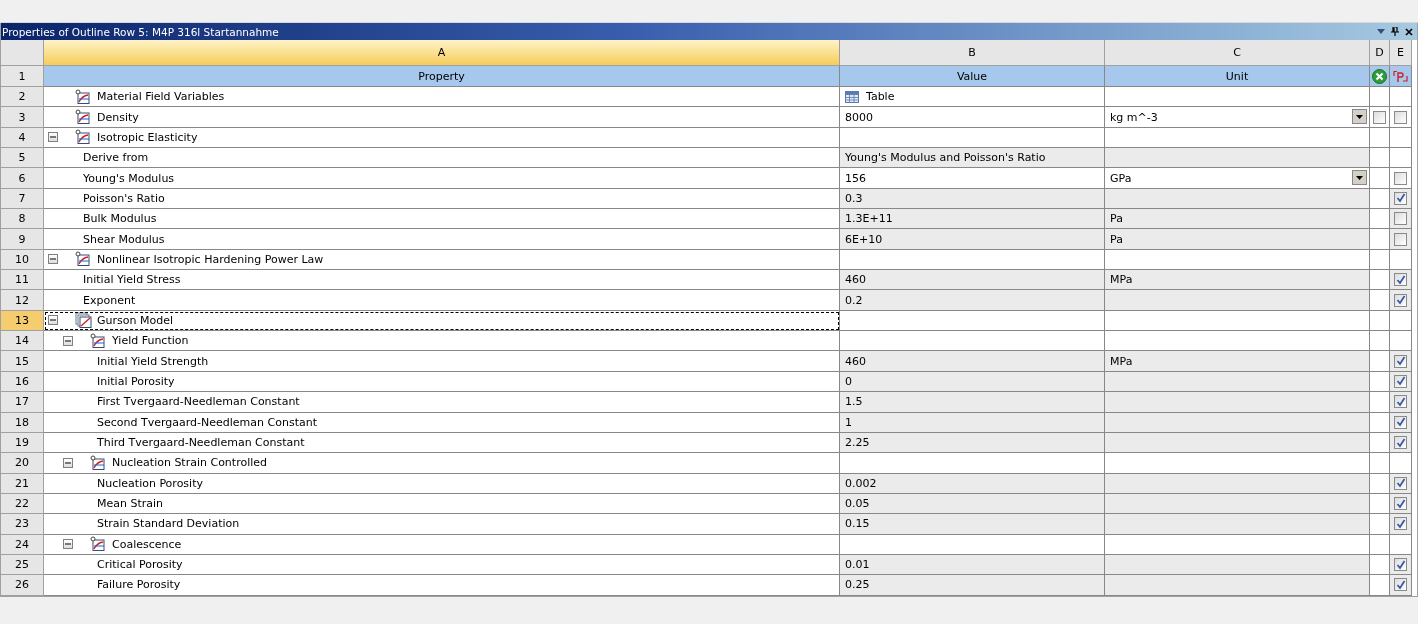 This screenshot has width=1418, height=624. What do you see at coordinates (1237, 117) in the screenshot?
I see `unit-cell: kg m^-3` at bounding box center [1237, 117].